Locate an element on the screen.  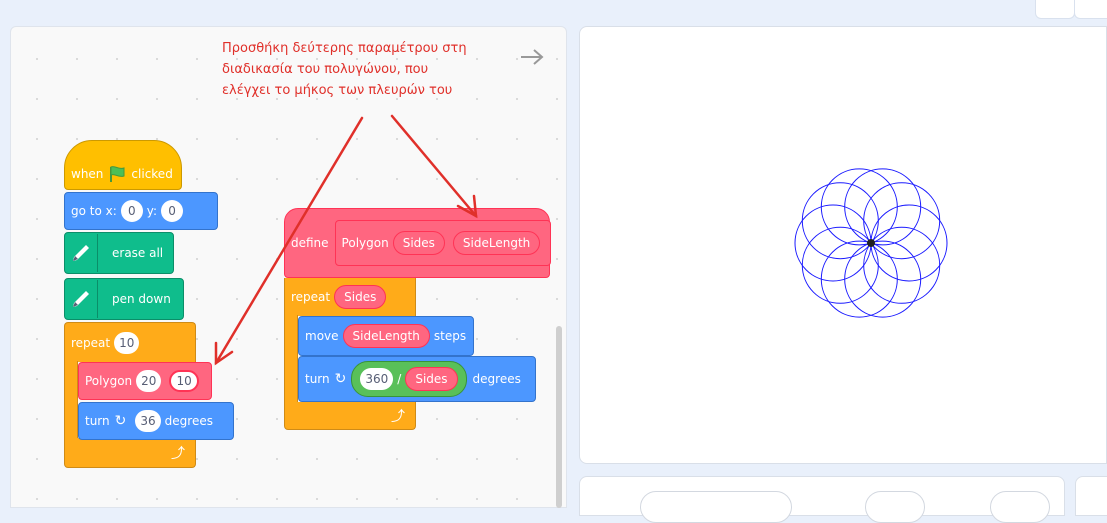
sprite-name-field is located at coordinates (716, 507).